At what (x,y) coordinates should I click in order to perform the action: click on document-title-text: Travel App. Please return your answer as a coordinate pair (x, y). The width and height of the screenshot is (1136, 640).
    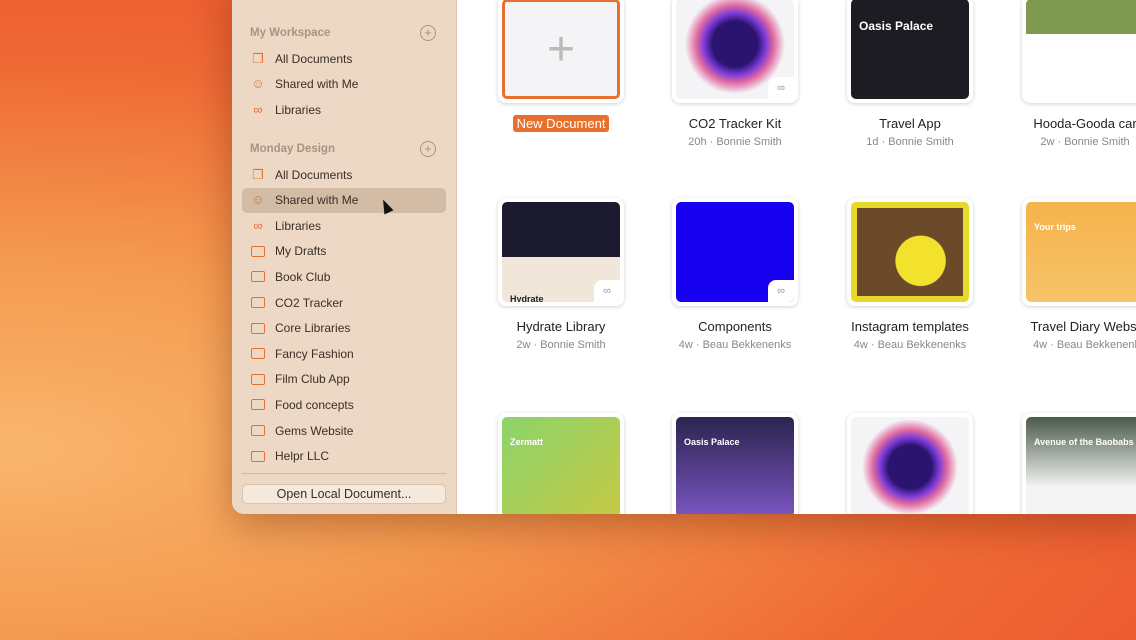
    Looking at the image, I should click on (910, 123).